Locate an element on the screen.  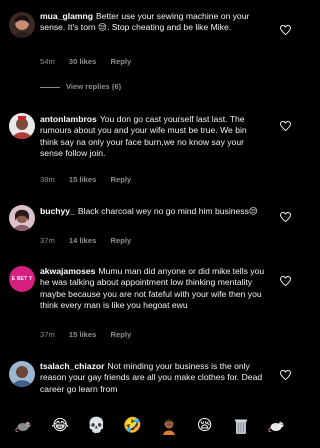
comment-meta: 37m 14 likes Reply is located at coordinates (91, 240).